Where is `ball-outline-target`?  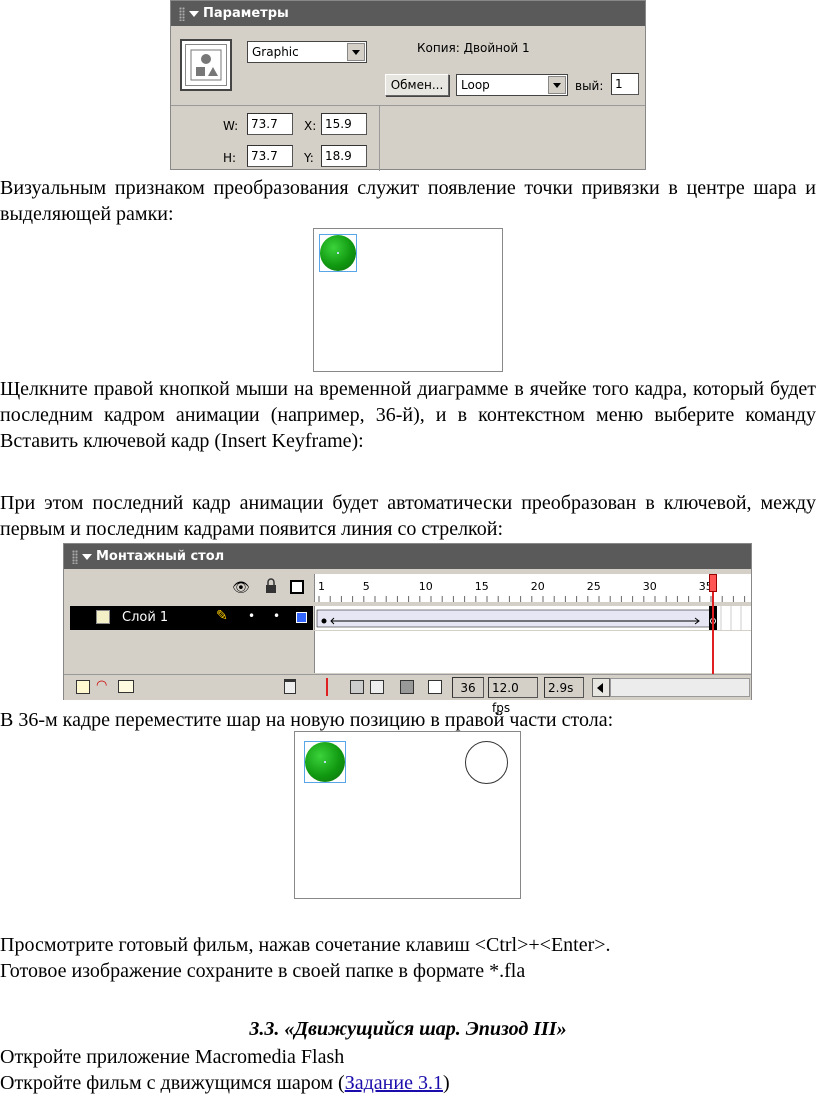 ball-outline-target is located at coordinates (486, 762).